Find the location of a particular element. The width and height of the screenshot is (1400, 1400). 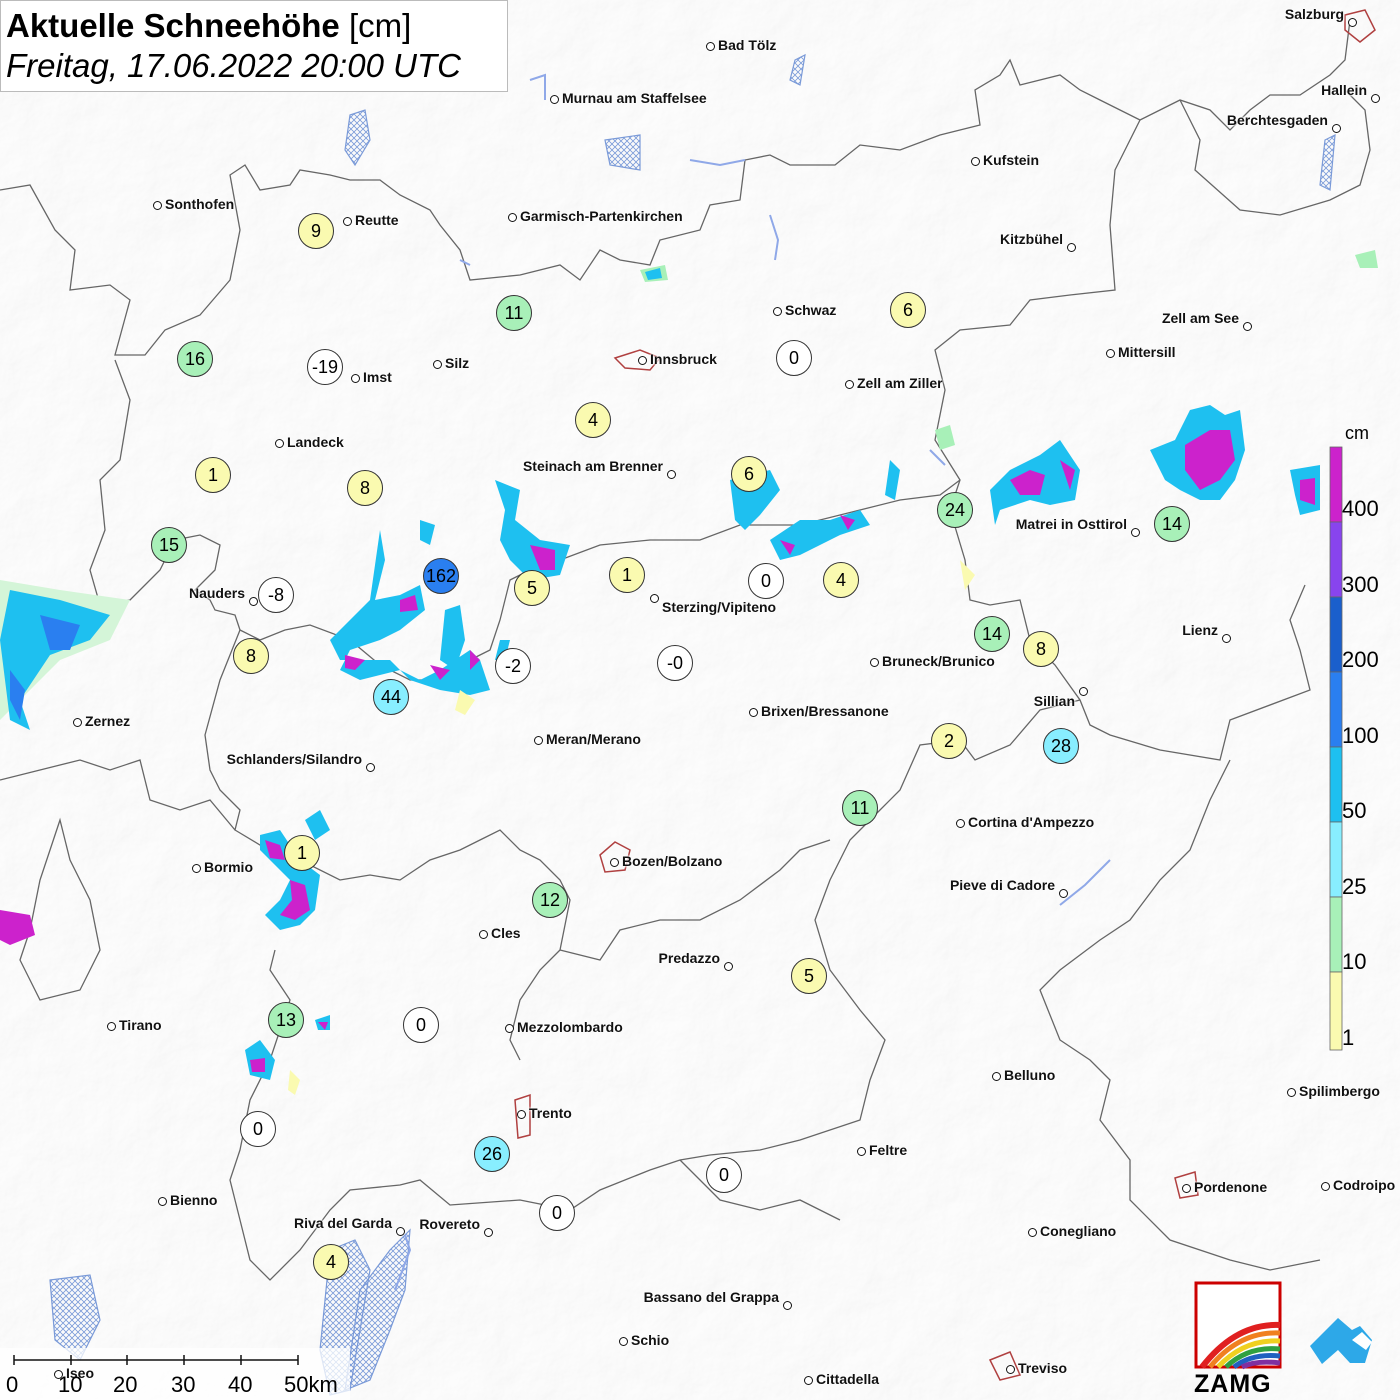

scale-tick-label: 20 is located at coordinates (125, 1384).